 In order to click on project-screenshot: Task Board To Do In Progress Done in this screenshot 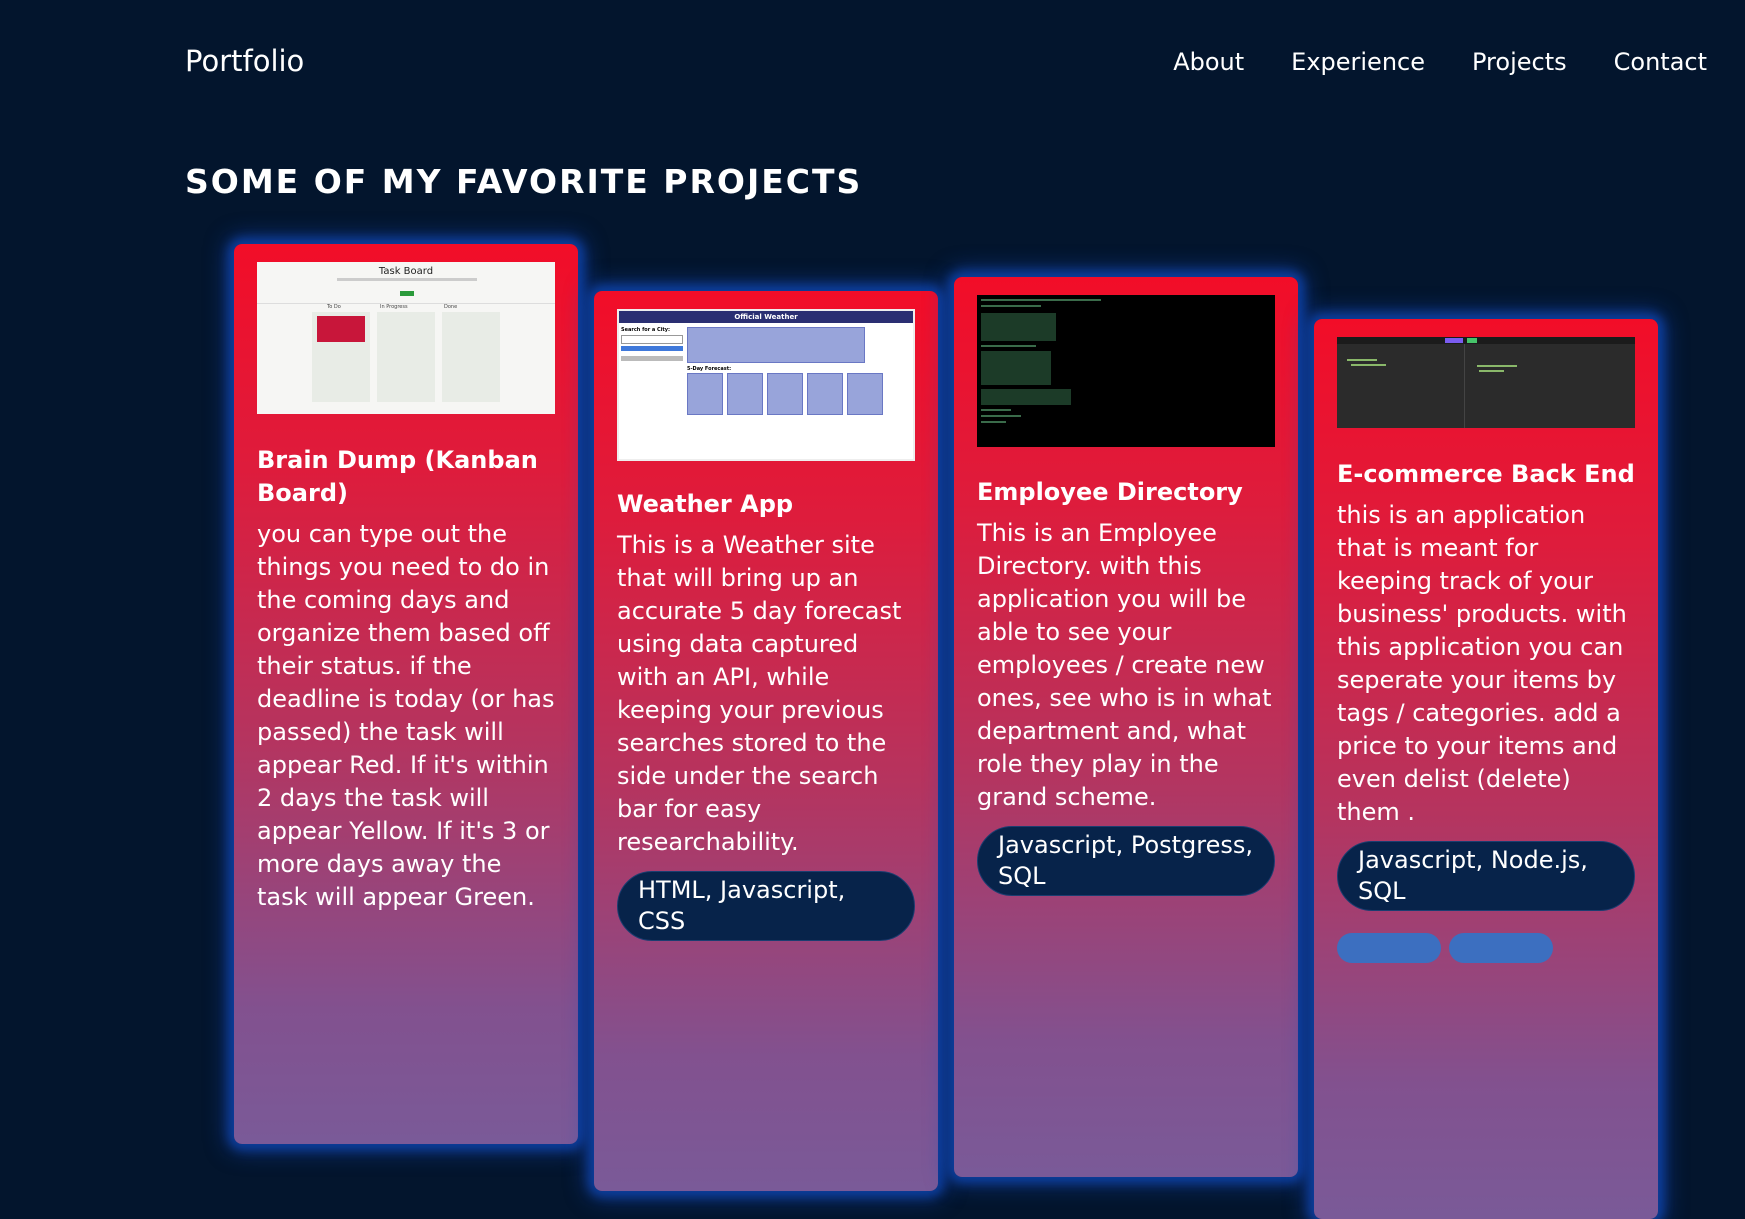, I will do `click(406, 338)`.